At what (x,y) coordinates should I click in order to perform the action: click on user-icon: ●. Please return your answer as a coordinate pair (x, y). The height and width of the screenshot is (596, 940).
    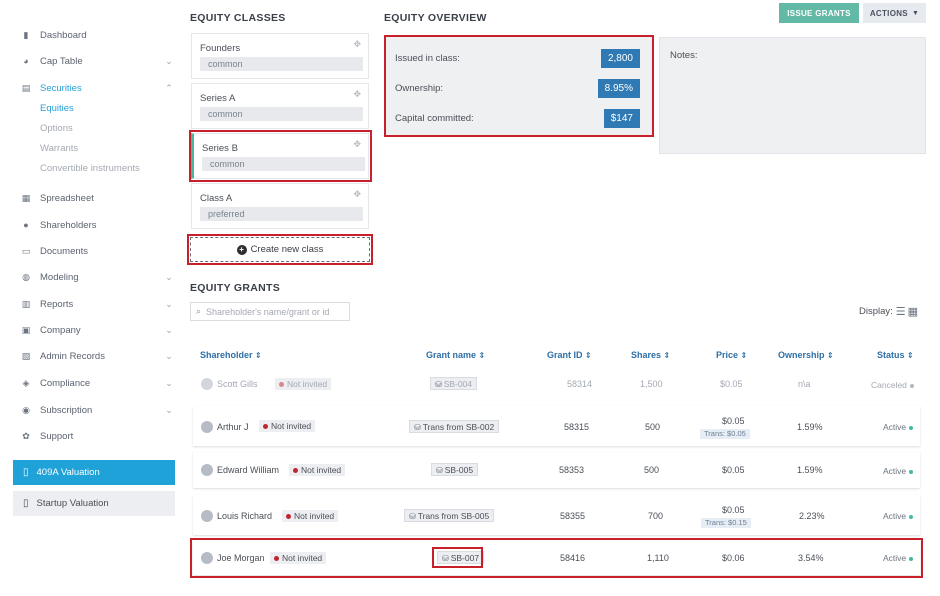
    Looking at the image, I should click on (26, 225).